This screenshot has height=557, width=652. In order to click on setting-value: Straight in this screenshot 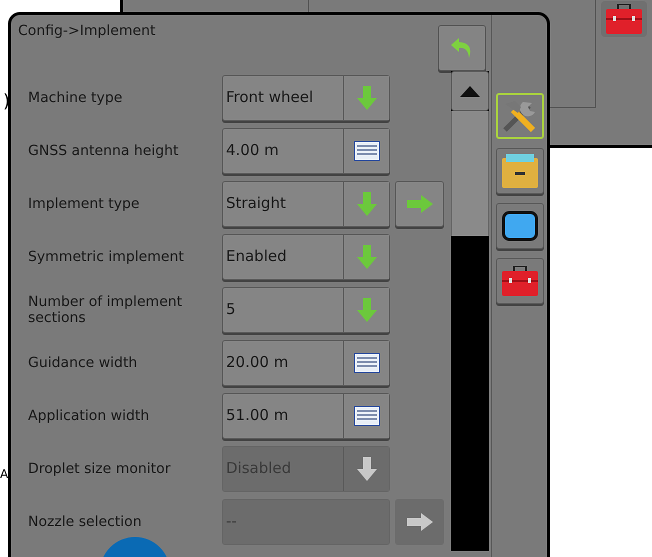, I will do `click(256, 203)`.